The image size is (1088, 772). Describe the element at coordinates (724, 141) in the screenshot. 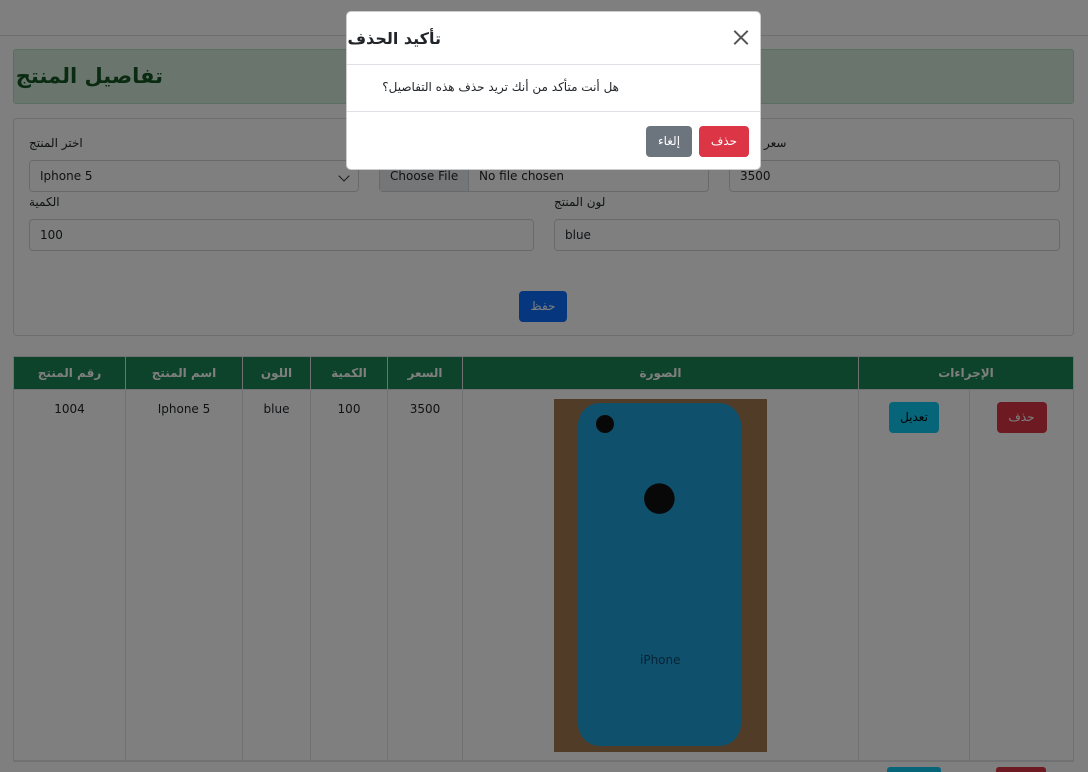

I see `confirm-delete-button: حذف` at that location.